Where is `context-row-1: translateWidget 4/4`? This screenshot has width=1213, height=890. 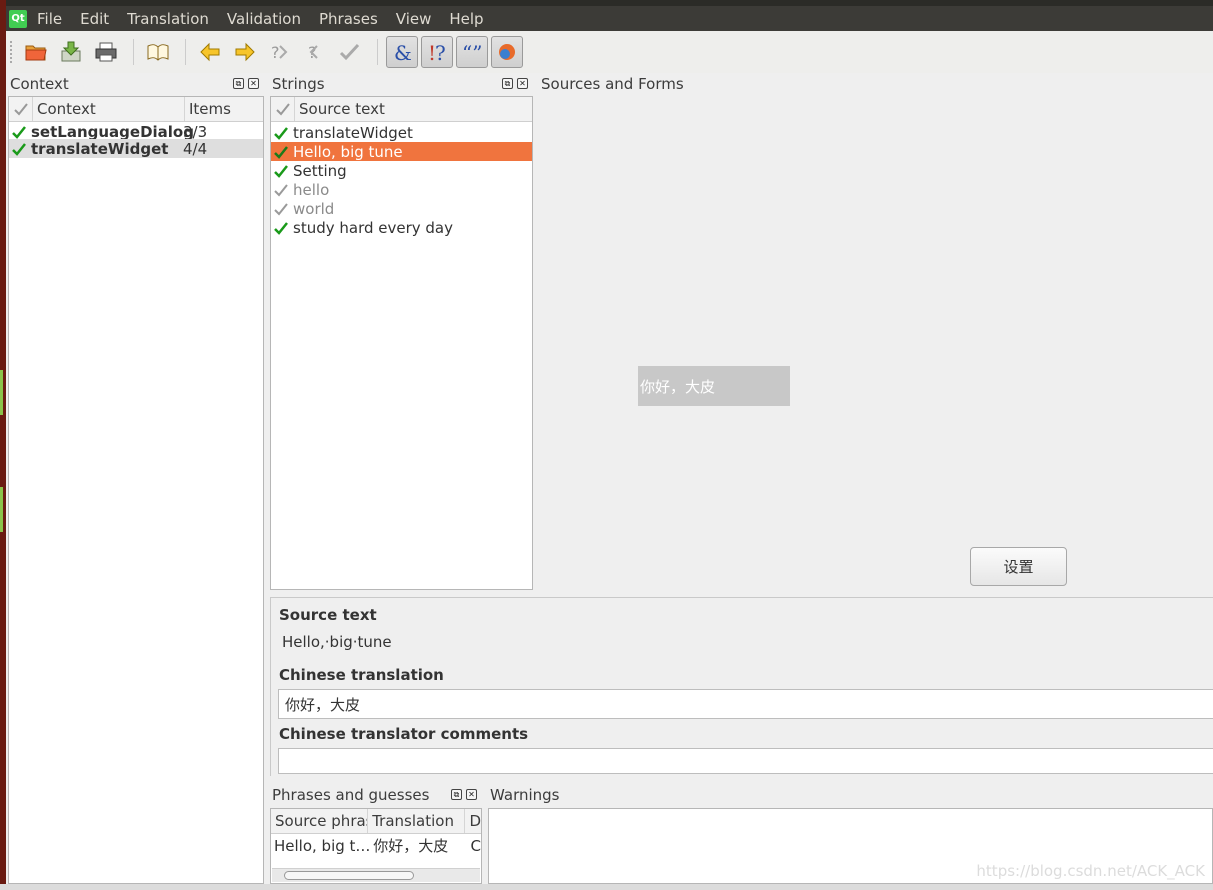 context-row-1: translateWidget 4/4 is located at coordinates (136, 148).